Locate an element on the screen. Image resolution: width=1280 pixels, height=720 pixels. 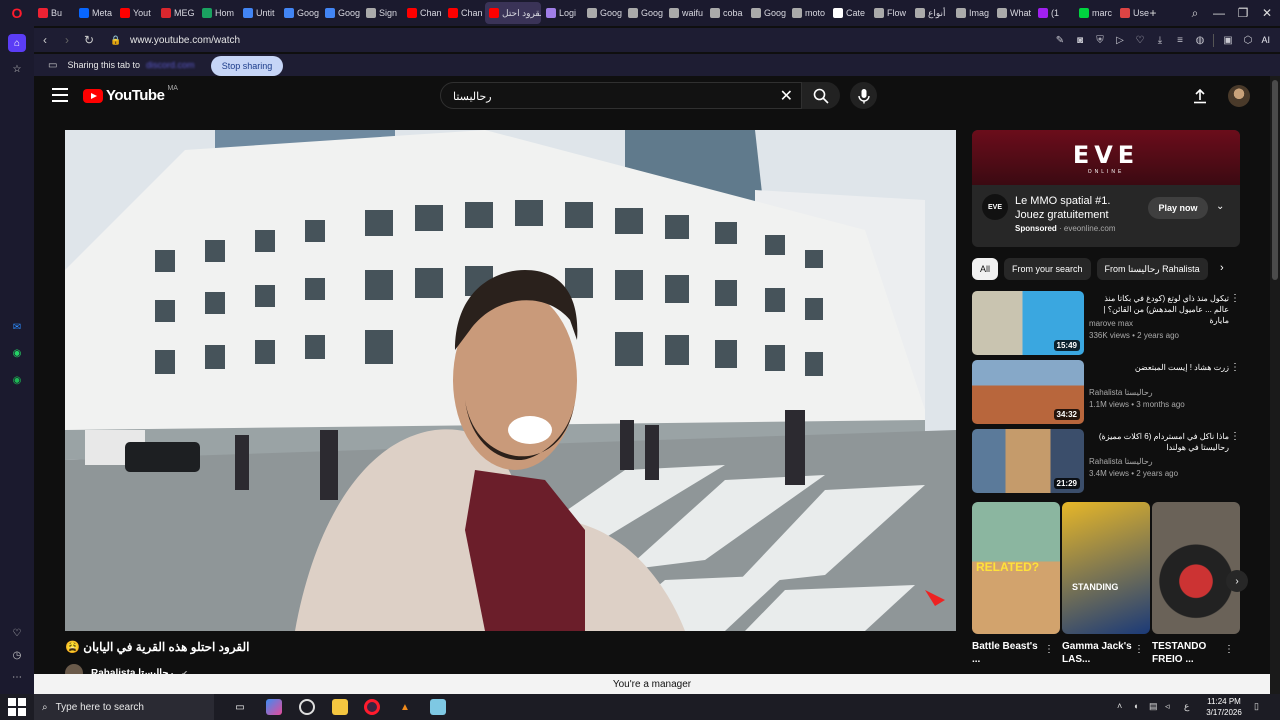
search-input: رحالیستا ✕ is located at coordinates (621, 95).